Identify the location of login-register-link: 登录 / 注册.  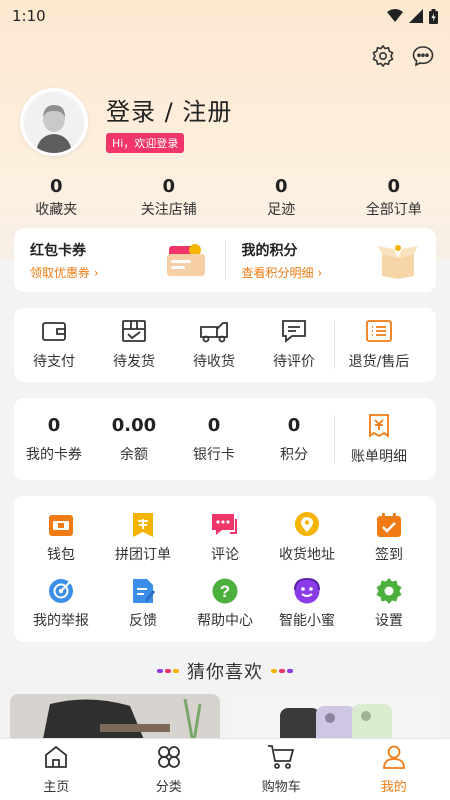
(169, 109).